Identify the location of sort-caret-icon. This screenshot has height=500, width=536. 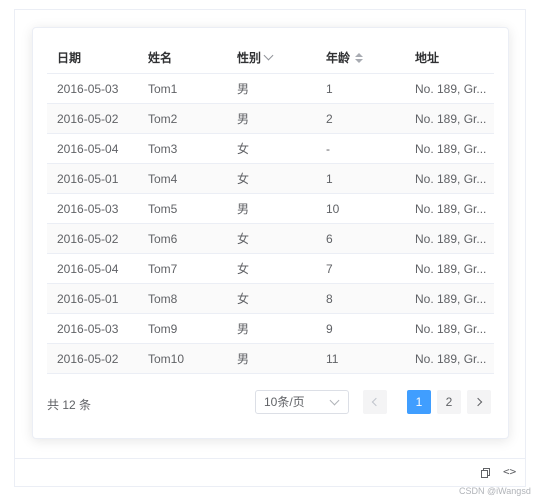
(359, 57).